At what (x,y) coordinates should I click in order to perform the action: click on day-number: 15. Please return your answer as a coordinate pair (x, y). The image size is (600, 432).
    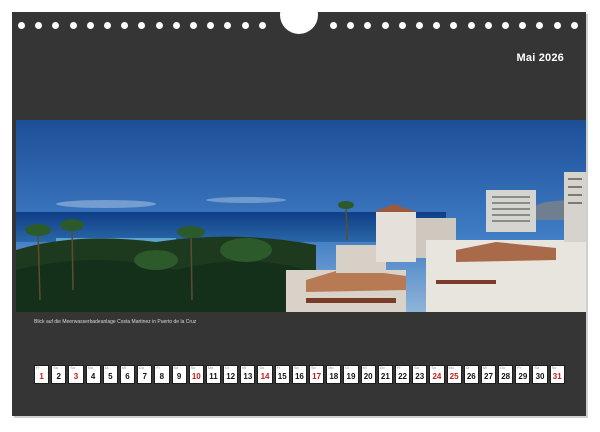
    Looking at the image, I should click on (282, 376).